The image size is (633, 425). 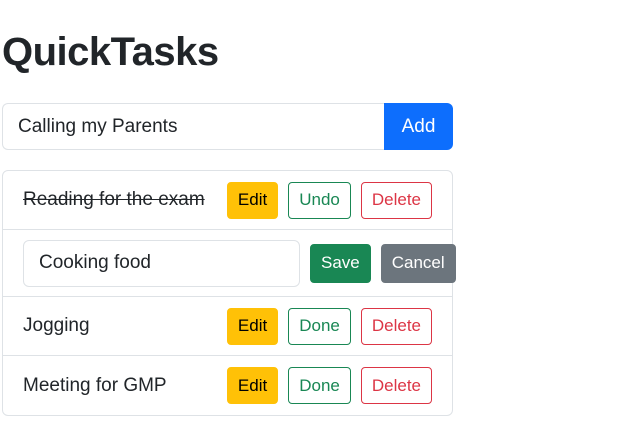 I want to click on task-item-editing: Save Cancel, so click(x=229, y=263).